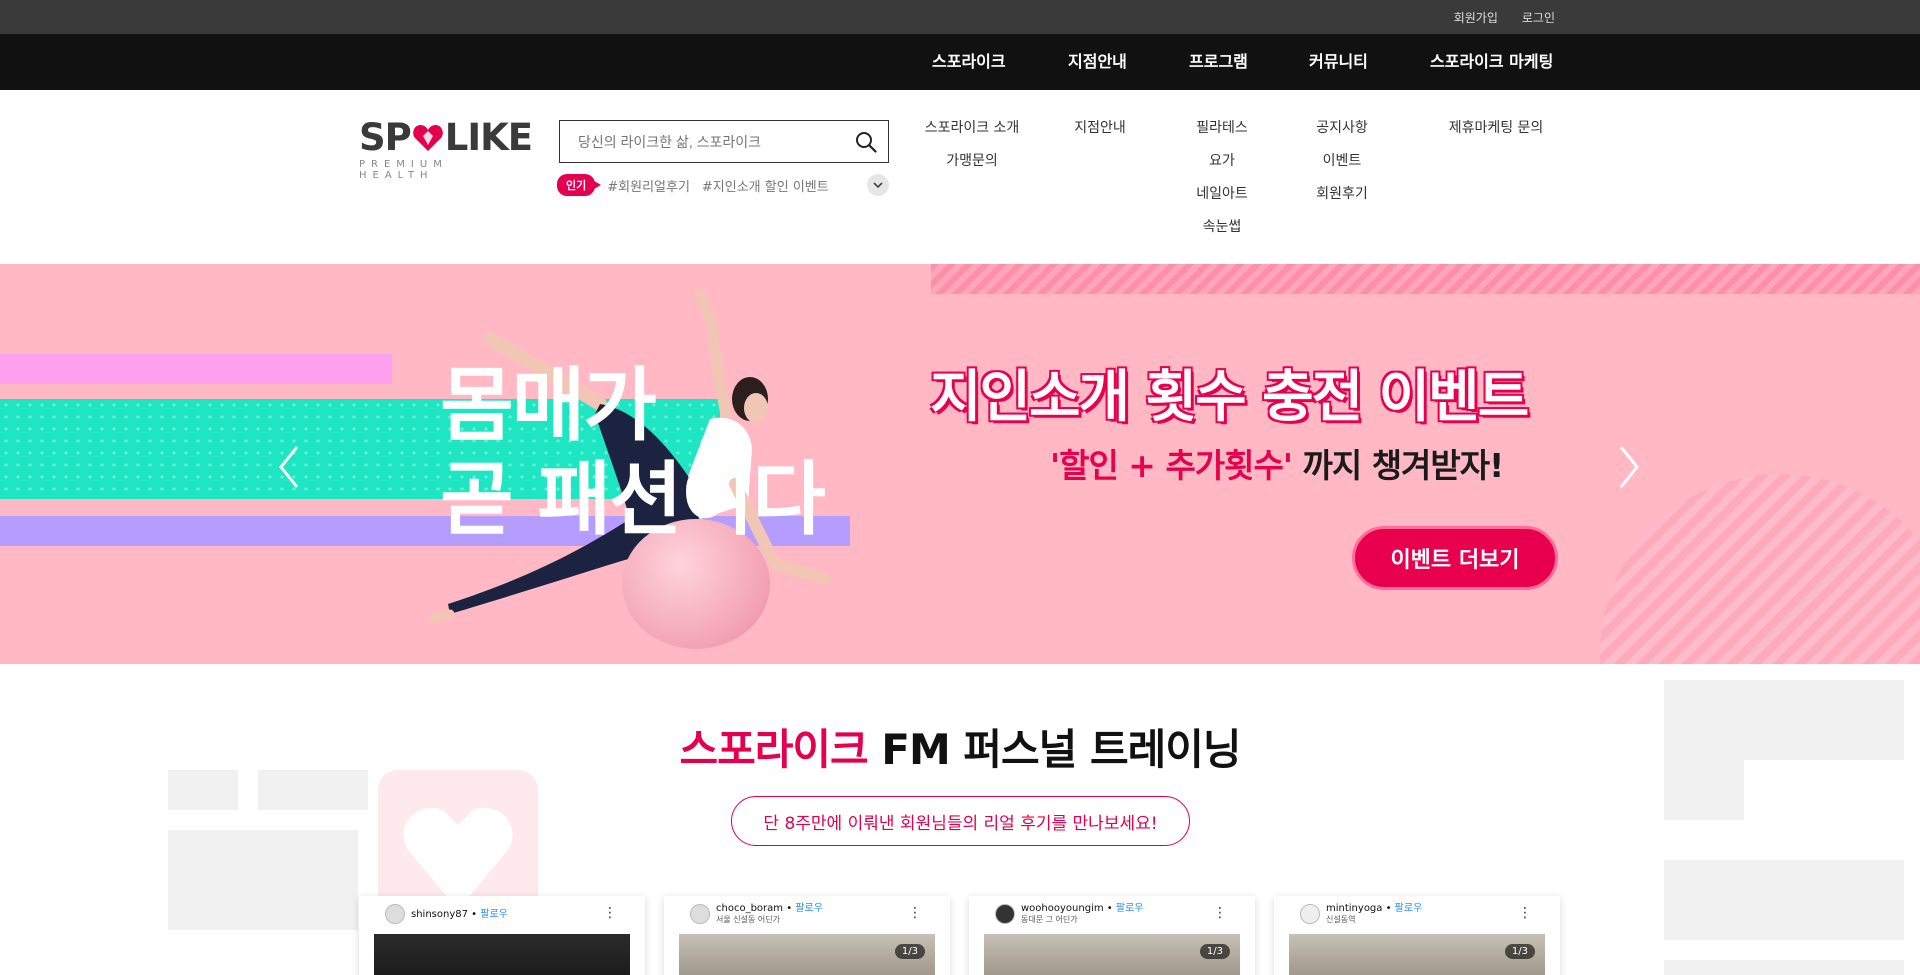 The image size is (1920, 975). I want to click on decorative-stripe, so click(1425, 279).